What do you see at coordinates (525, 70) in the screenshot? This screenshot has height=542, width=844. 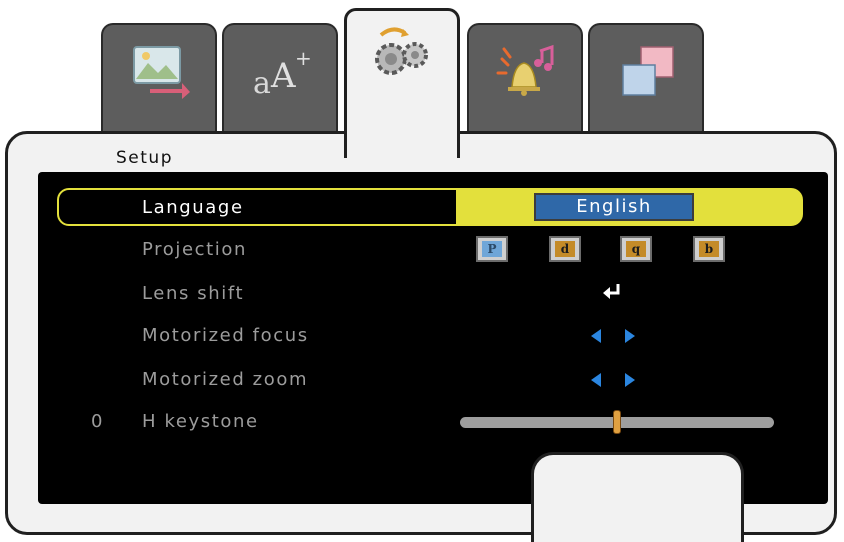 I see `bell-icon` at bounding box center [525, 70].